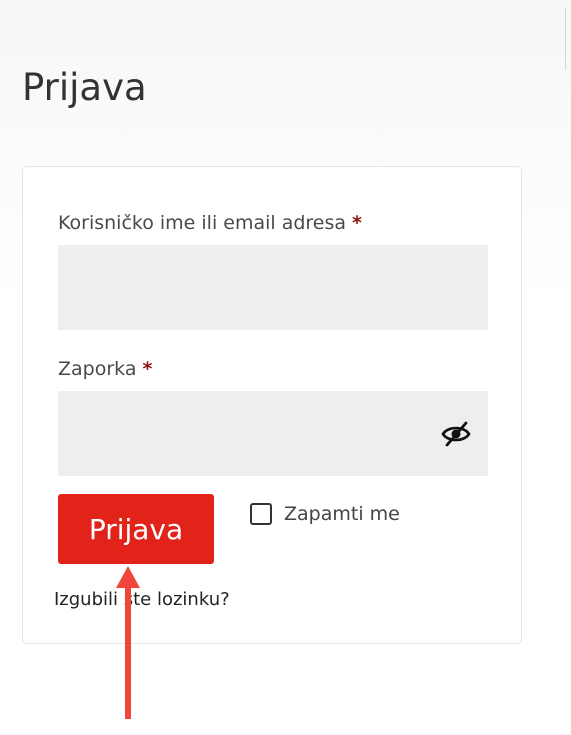 The image size is (571, 735). I want to click on remember-me-toggle: Zapamti me, so click(325, 514).